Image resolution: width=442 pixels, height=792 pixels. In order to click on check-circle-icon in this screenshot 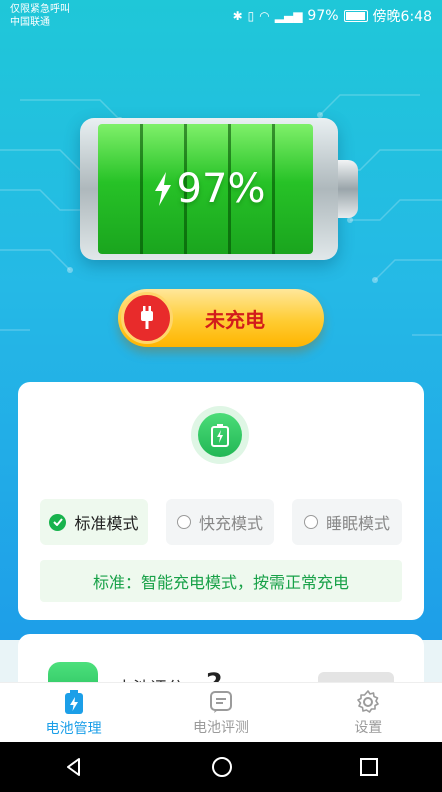, I will do `click(58, 522)`.